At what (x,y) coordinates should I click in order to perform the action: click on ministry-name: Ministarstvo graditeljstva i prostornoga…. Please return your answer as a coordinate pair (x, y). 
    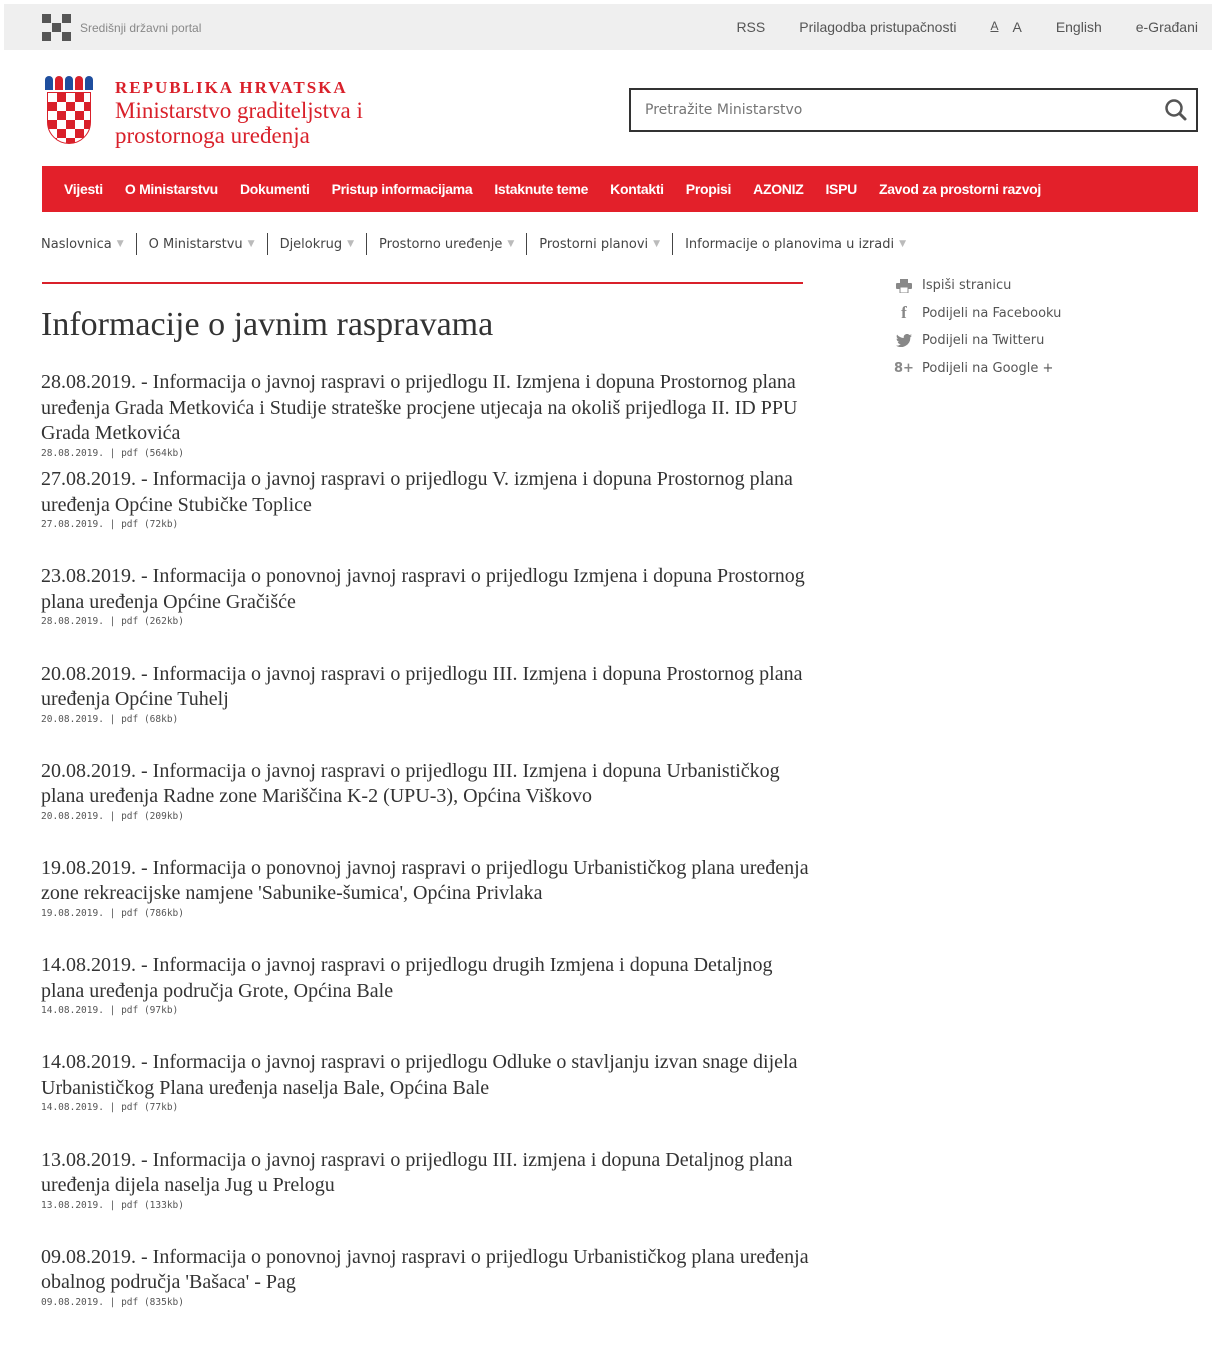
    Looking at the image, I should click on (275, 123).